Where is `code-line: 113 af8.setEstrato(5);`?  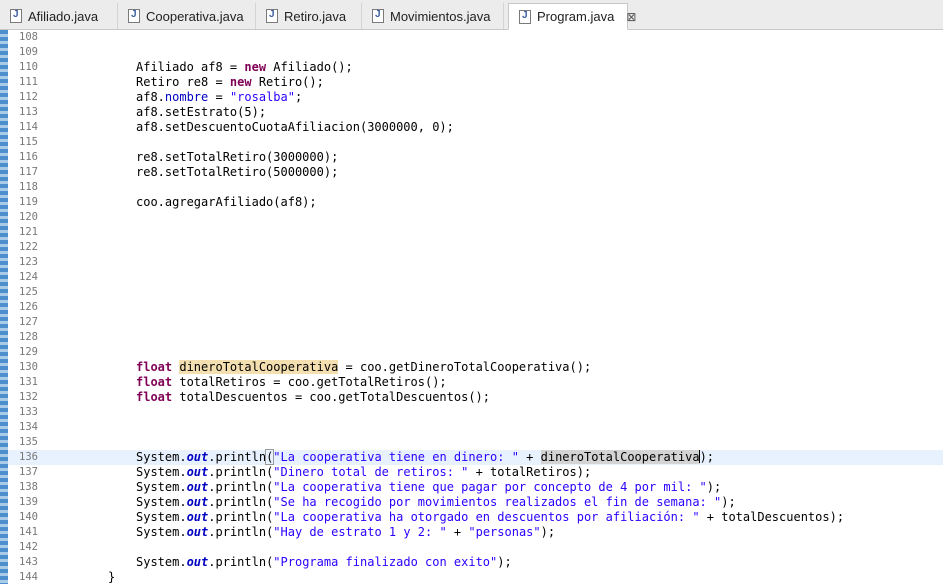 code-line: 113 af8.setEstrato(5); is located at coordinates (475, 112).